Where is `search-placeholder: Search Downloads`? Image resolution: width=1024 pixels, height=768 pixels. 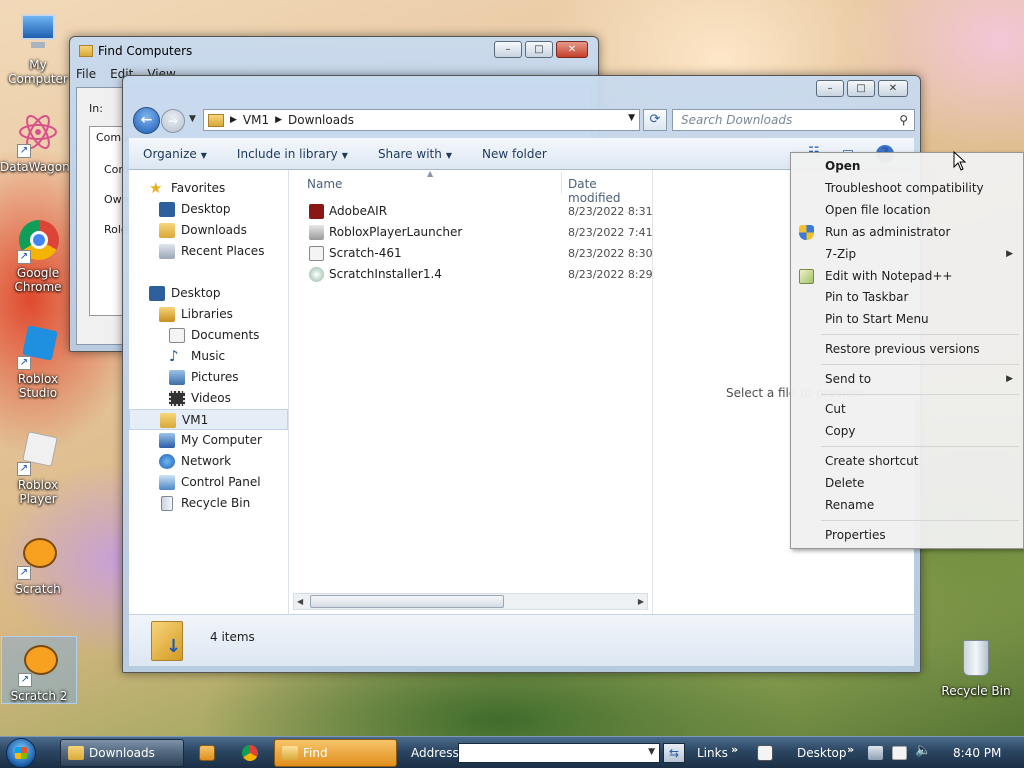 search-placeholder: Search Downloads is located at coordinates (737, 120).